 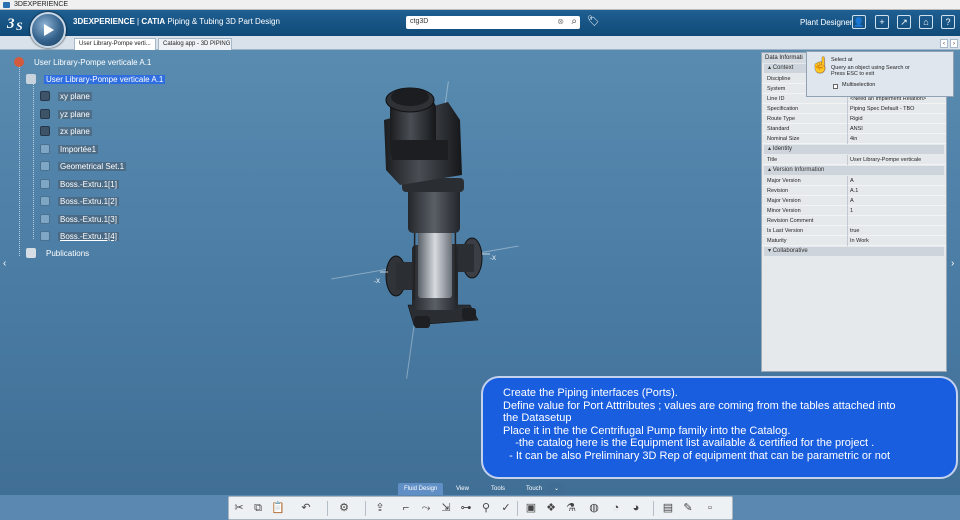 What do you see at coordinates (790, 251) in the screenshot?
I see `section-label: Collaborative` at bounding box center [790, 251].